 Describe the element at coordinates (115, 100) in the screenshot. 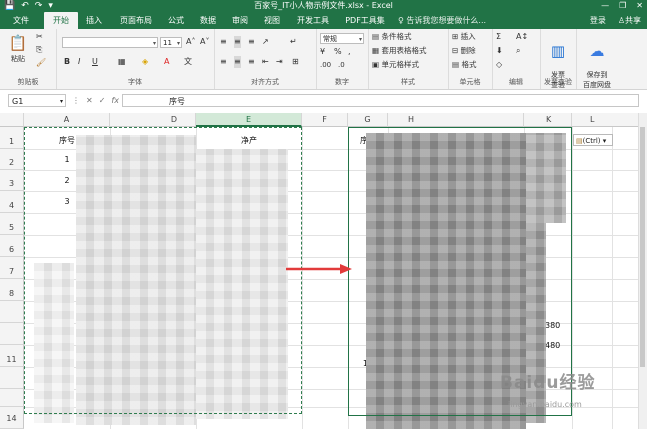

I see `function-icon: fx` at that location.